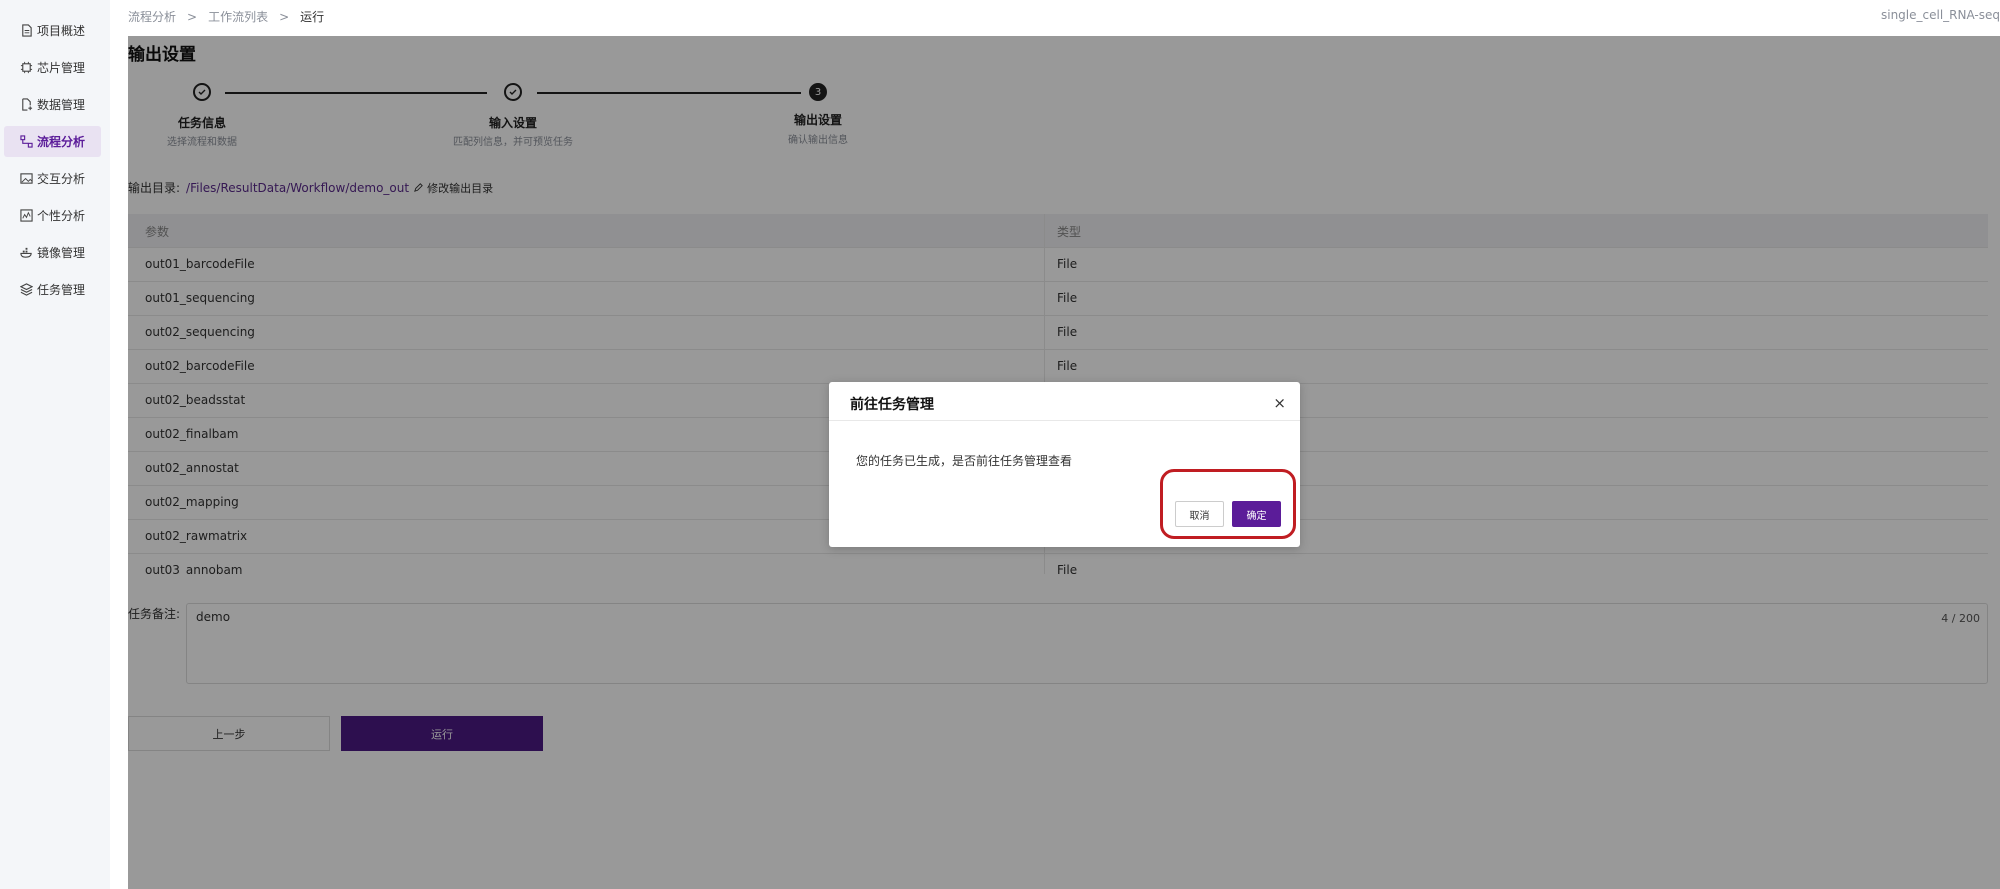  Describe the element at coordinates (26, 67) in the screenshot. I see `chip-icon` at that location.